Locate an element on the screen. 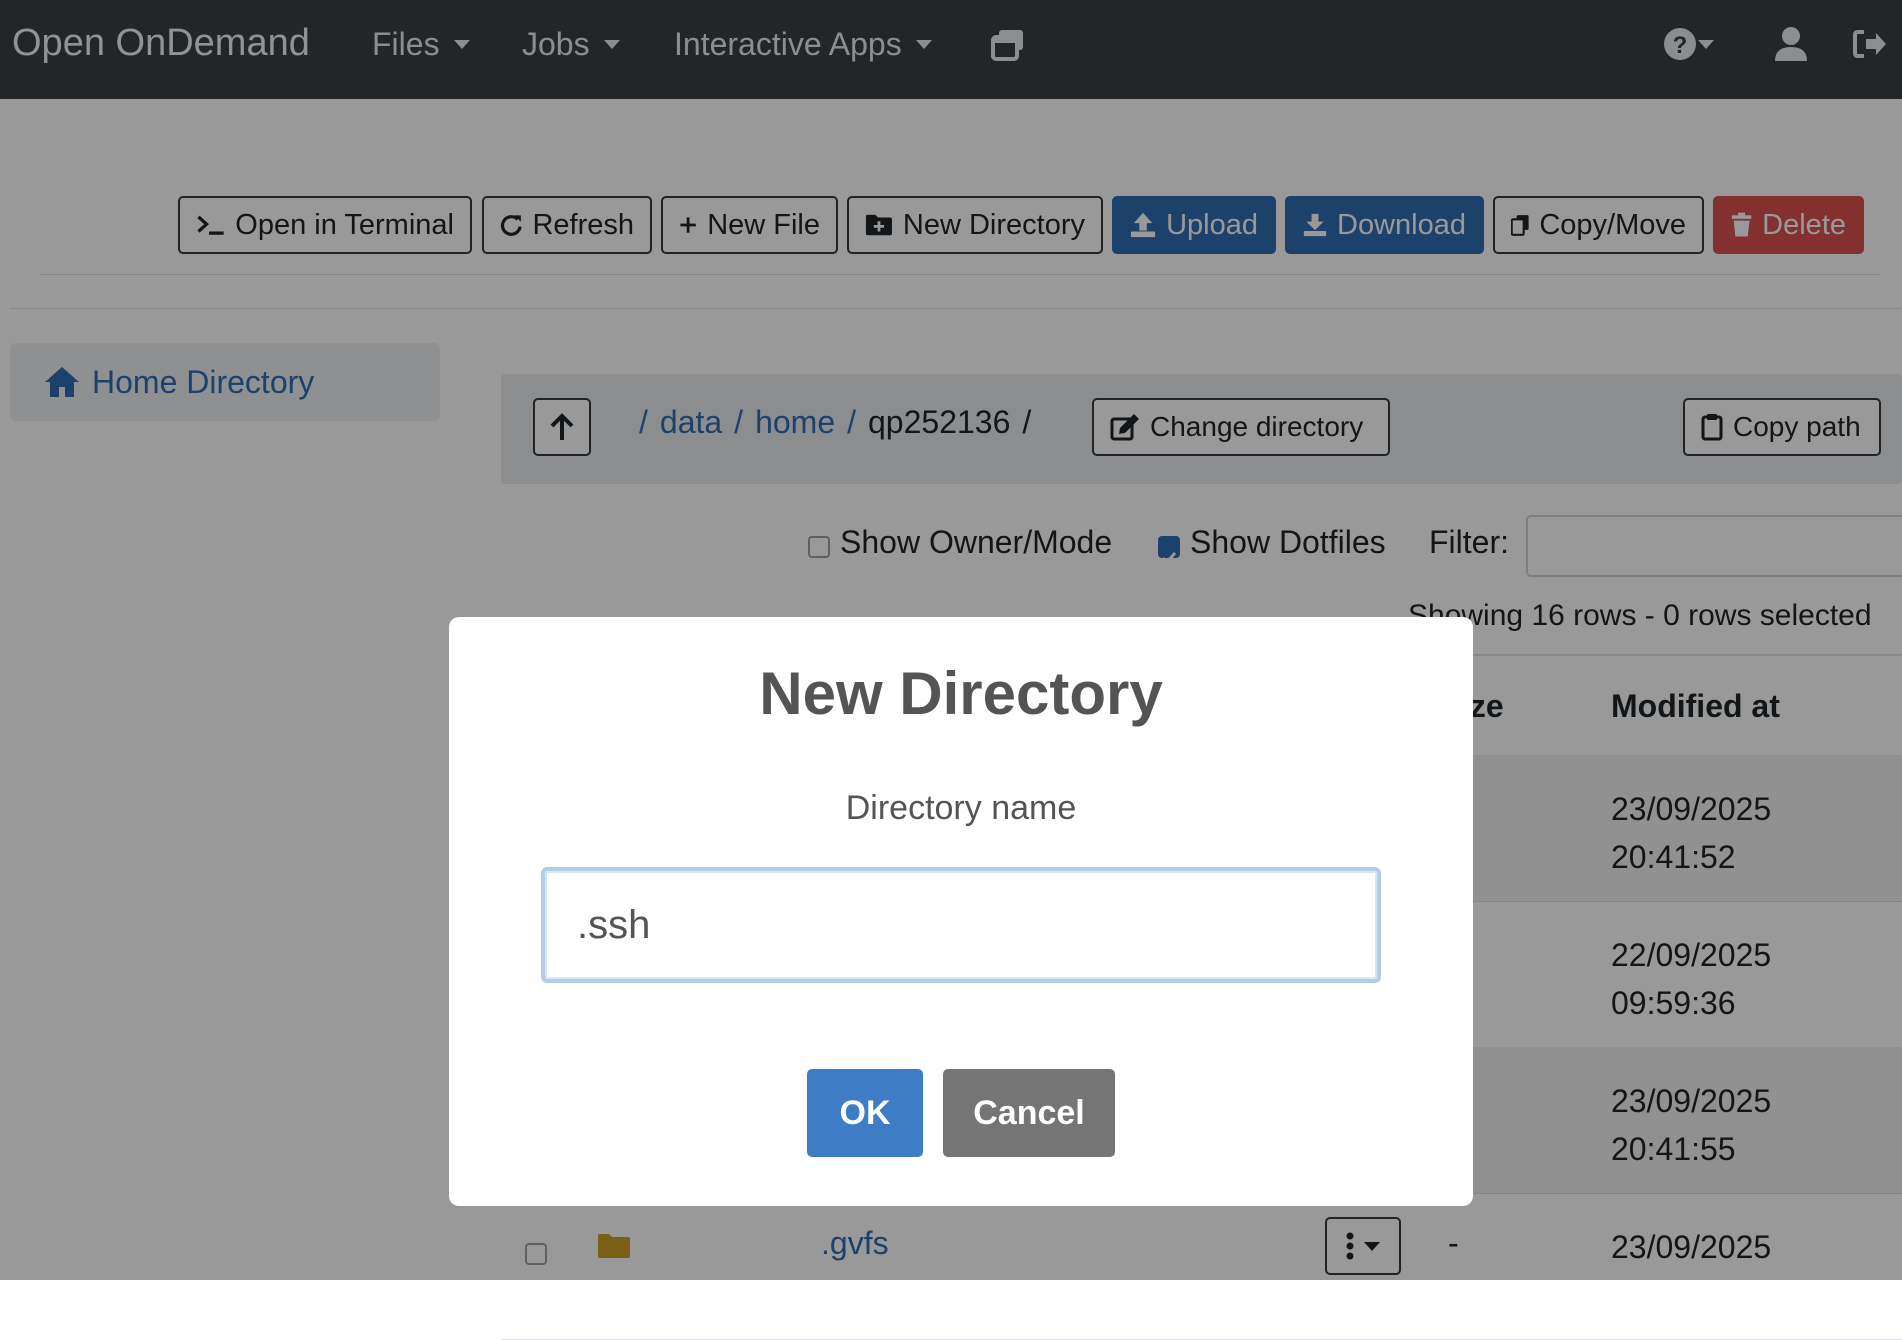  ok-button: OK is located at coordinates (865, 1113).